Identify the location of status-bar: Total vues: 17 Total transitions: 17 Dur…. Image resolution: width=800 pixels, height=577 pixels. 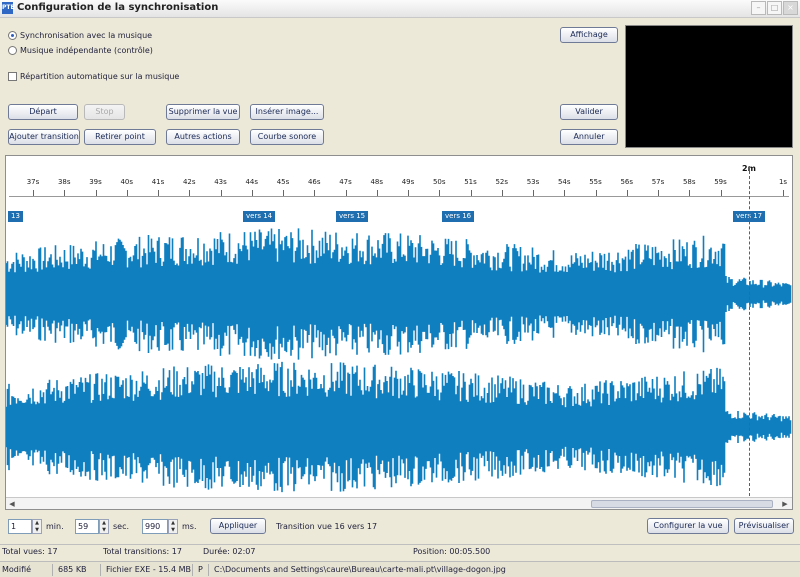
(400, 551).